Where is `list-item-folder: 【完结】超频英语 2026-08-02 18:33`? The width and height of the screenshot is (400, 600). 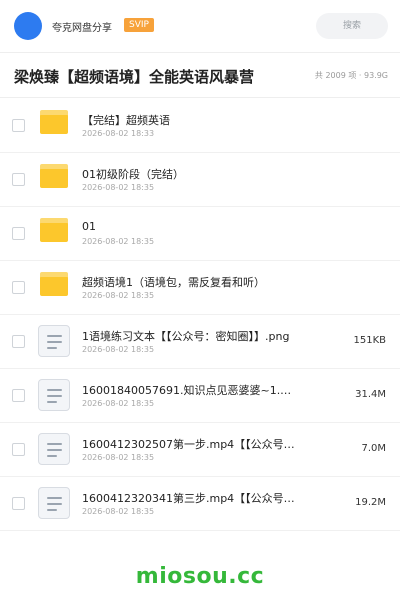
list-item-folder: 【完结】超频英语 2026-08-02 18:33 is located at coordinates (200, 126).